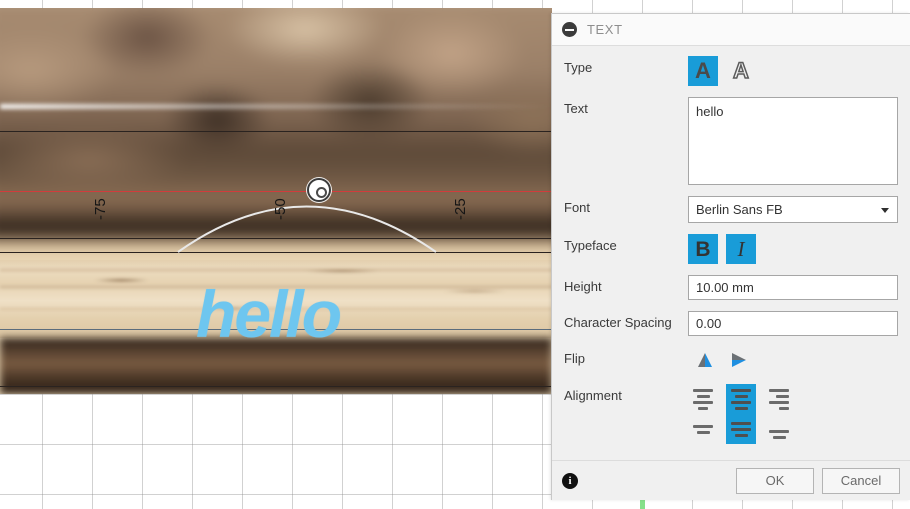  Describe the element at coordinates (570, 480) in the screenshot. I see `info-icon: i` at that location.